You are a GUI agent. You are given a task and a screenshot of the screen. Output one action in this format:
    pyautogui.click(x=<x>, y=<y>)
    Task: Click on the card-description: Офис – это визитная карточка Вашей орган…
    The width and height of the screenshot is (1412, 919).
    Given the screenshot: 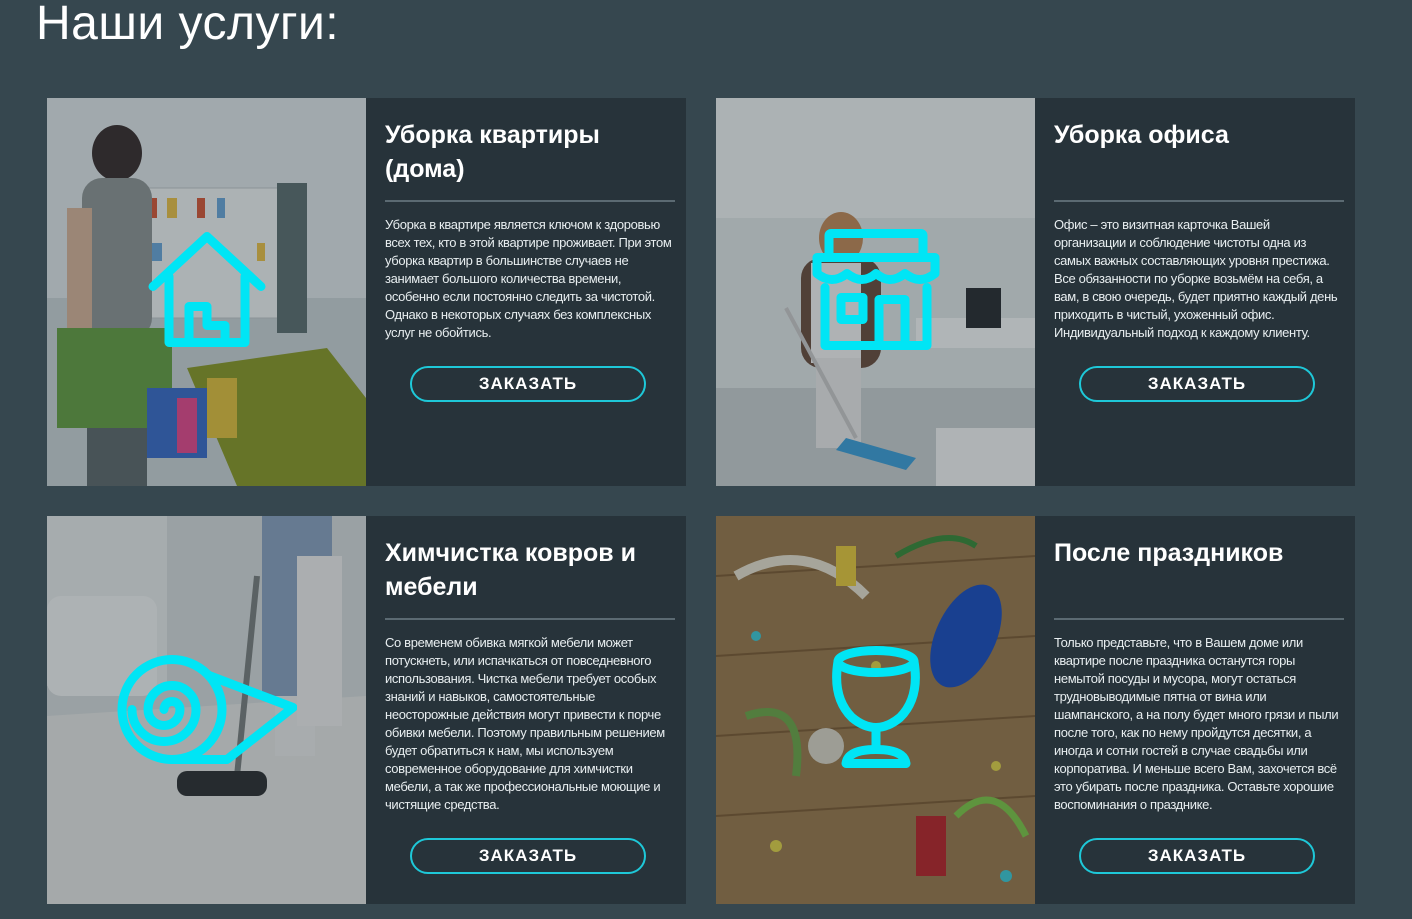 What is the action you would take?
    pyautogui.click(x=1196, y=278)
    